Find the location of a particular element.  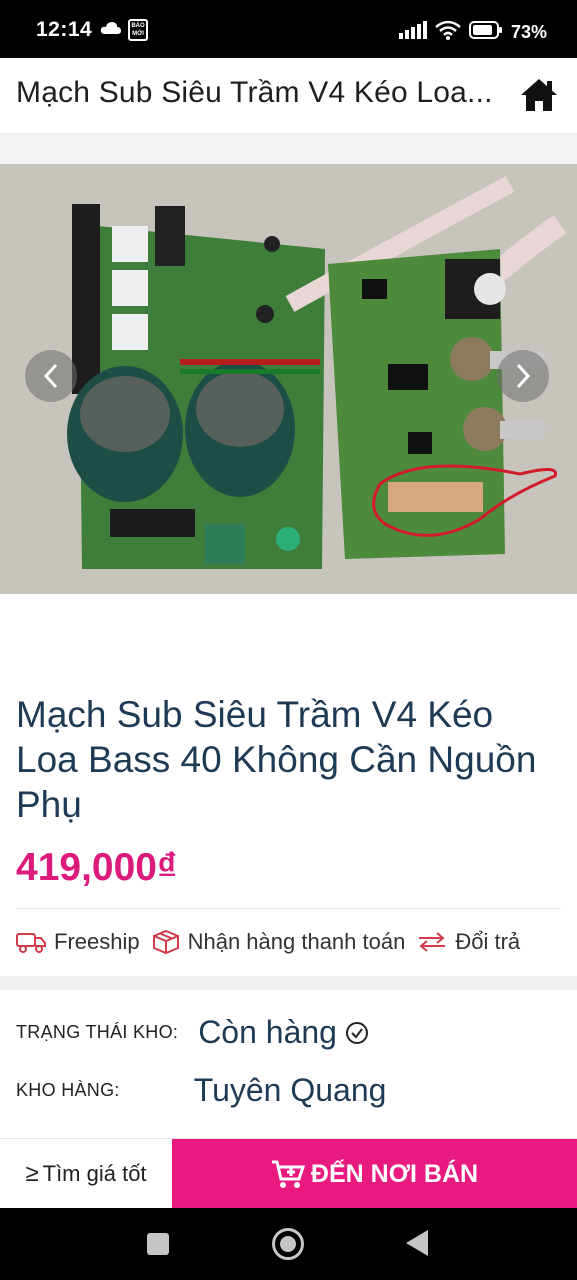

signal-icon is located at coordinates (412, 32).